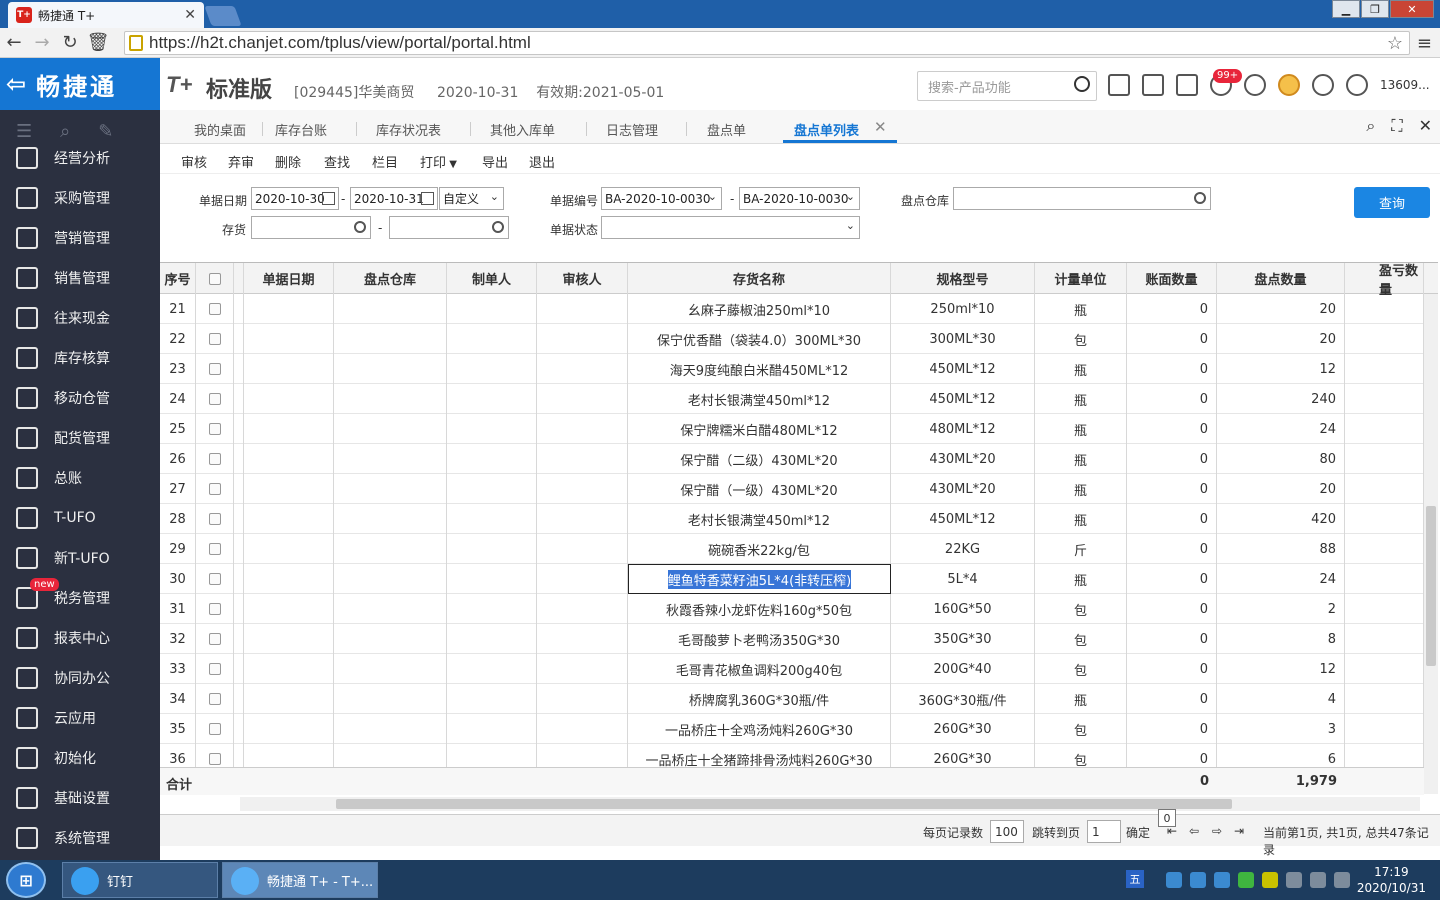 This screenshot has height=900, width=1440. What do you see at coordinates (178, 549) in the screenshot?
I see `cell-index: 29` at bounding box center [178, 549].